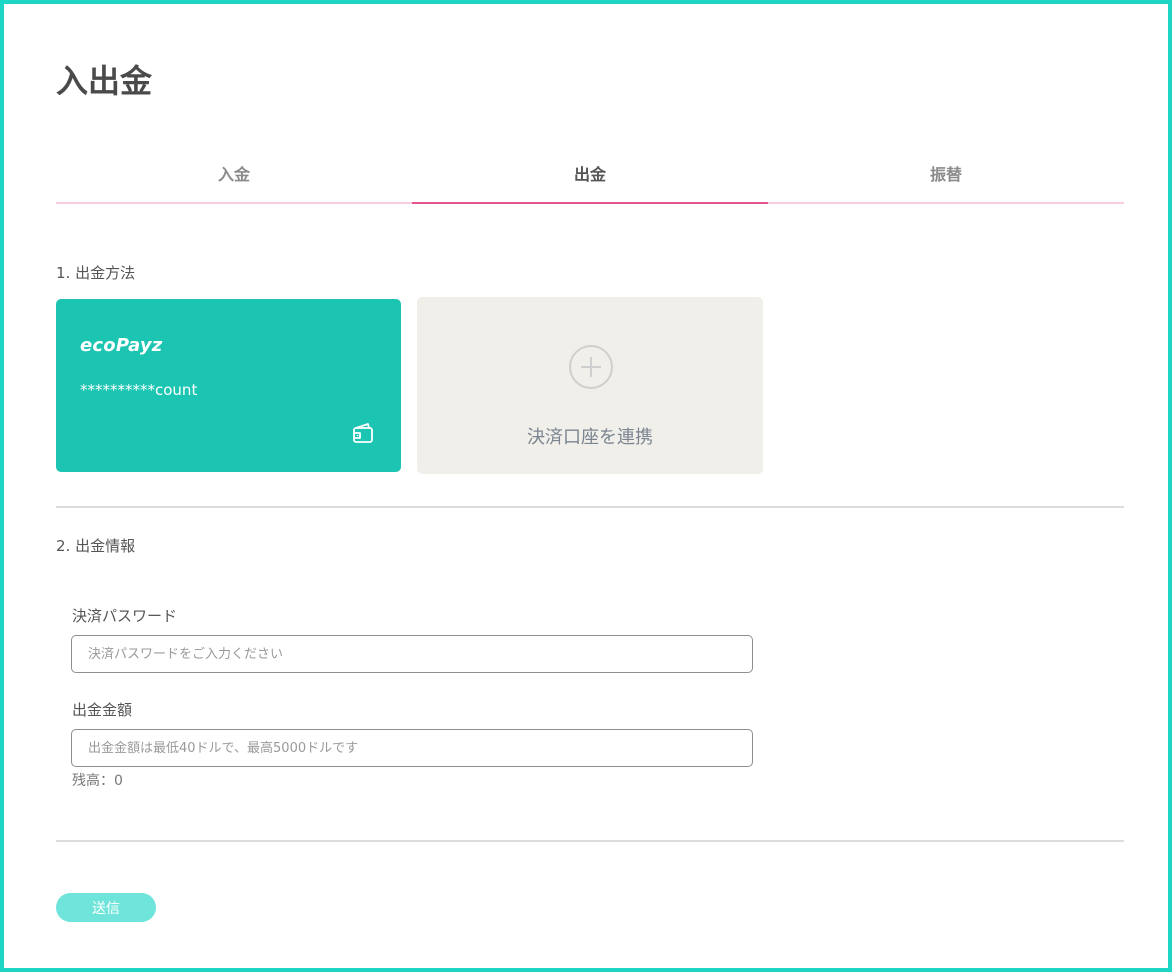 The image size is (1172, 972). Describe the element at coordinates (96, 546) in the screenshot. I see `section-title-info: 2. 出金情報` at that location.